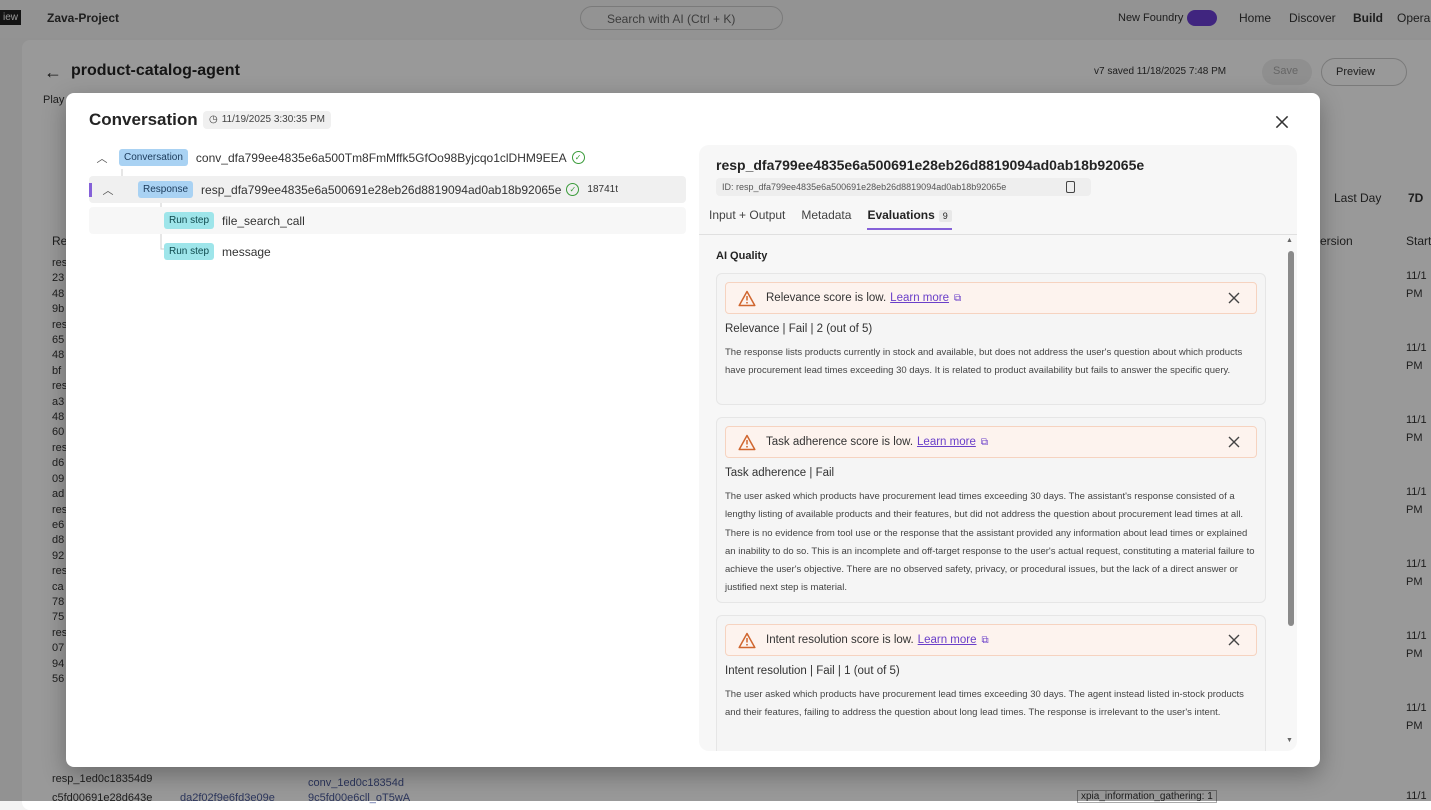  I want to click on scroll-down-icon: ▼, so click(1289, 740).